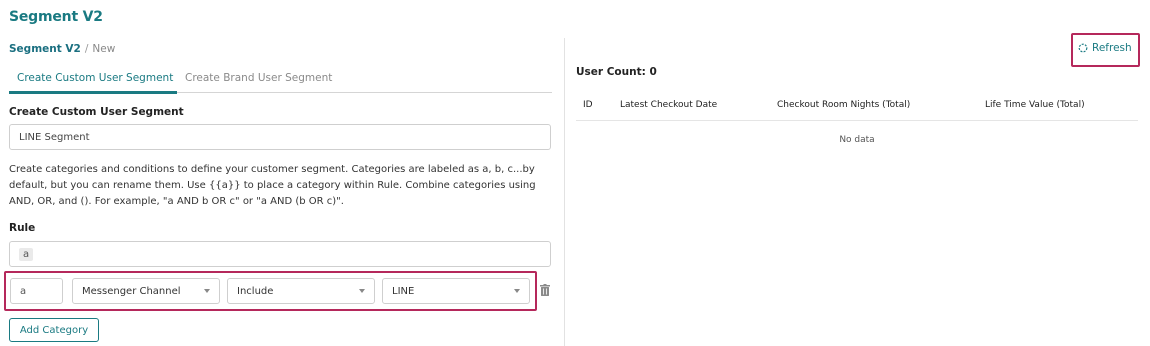  Describe the element at coordinates (301, 291) in the screenshot. I see `category-operator-select: Include` at that location.